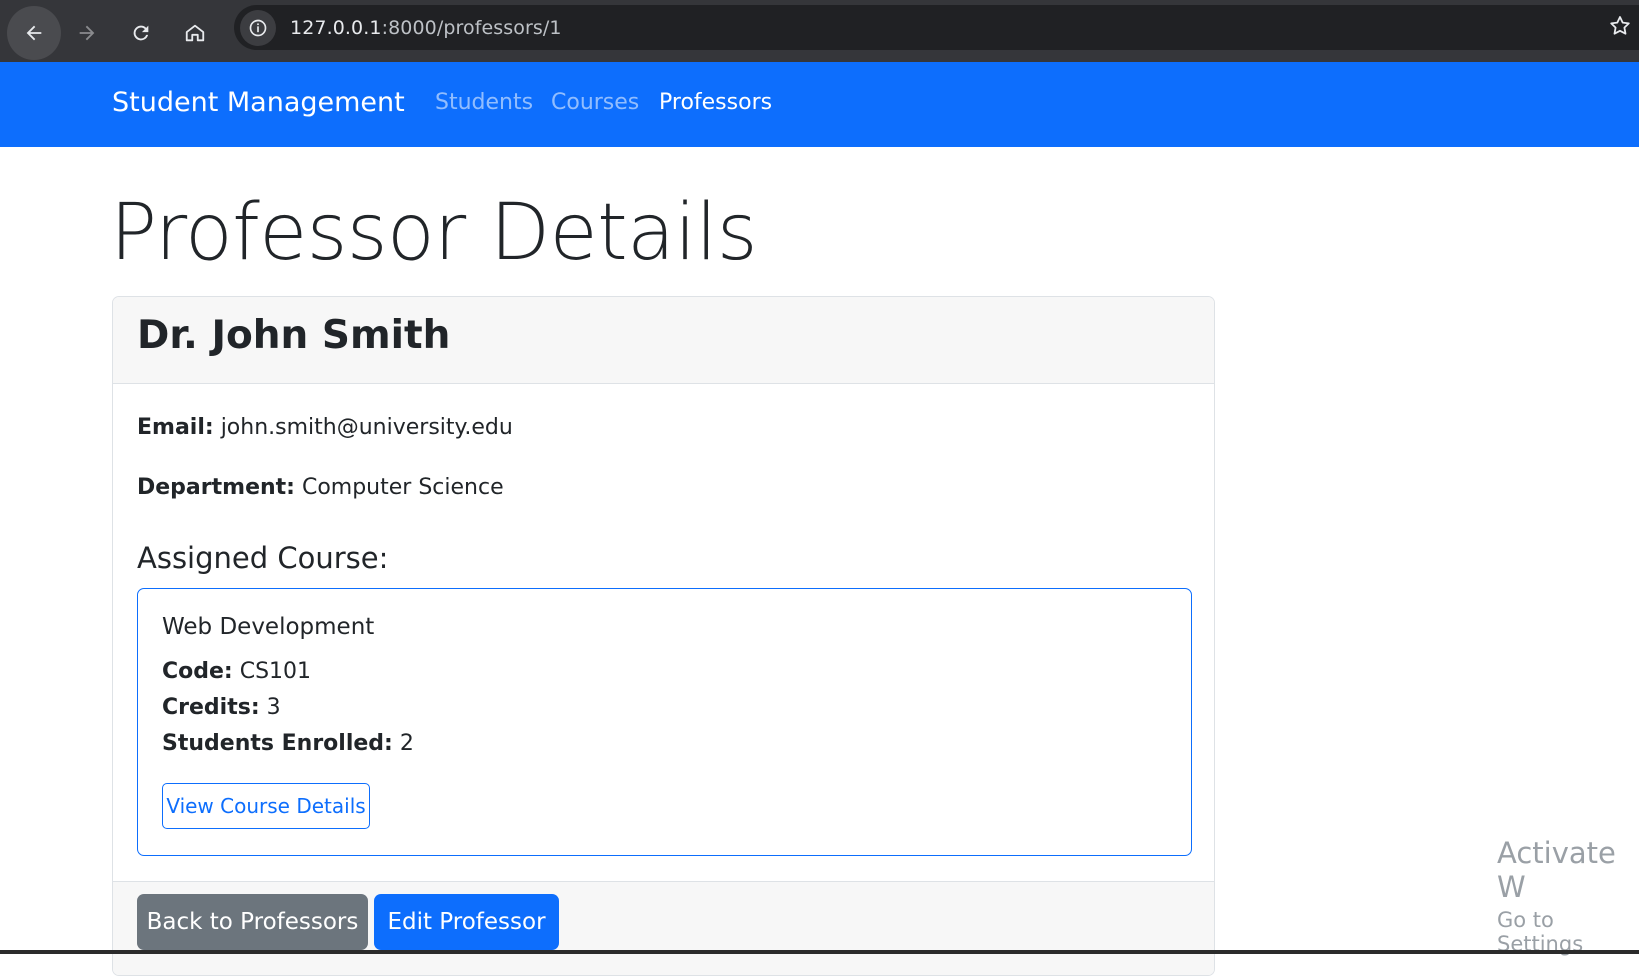 The width and height of the screenshot is (1639, 976). What do you see at coordinates (336, 28) in the screenshot?
I see `url-host: 127.0.0.1` at bounding box center [336, 28].